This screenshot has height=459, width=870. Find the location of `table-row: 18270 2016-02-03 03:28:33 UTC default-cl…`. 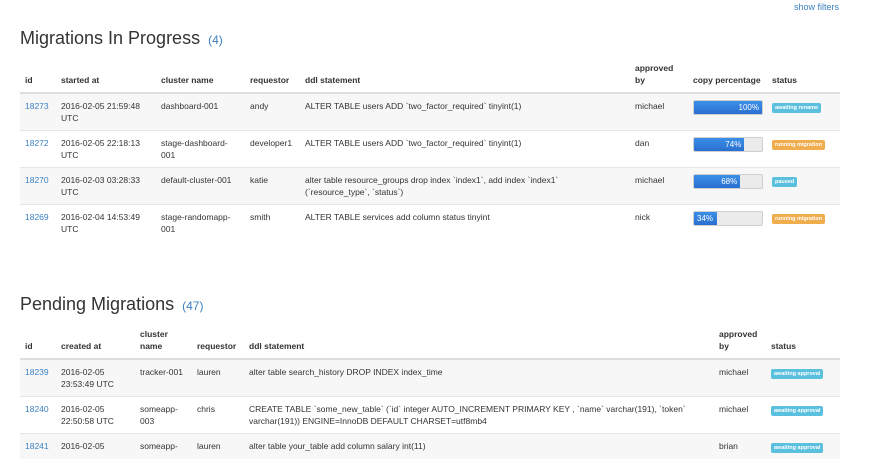

table-row: 18270 2016-02-03 03:28:33 UTC default-cl… is located at coordinates (430, 186).